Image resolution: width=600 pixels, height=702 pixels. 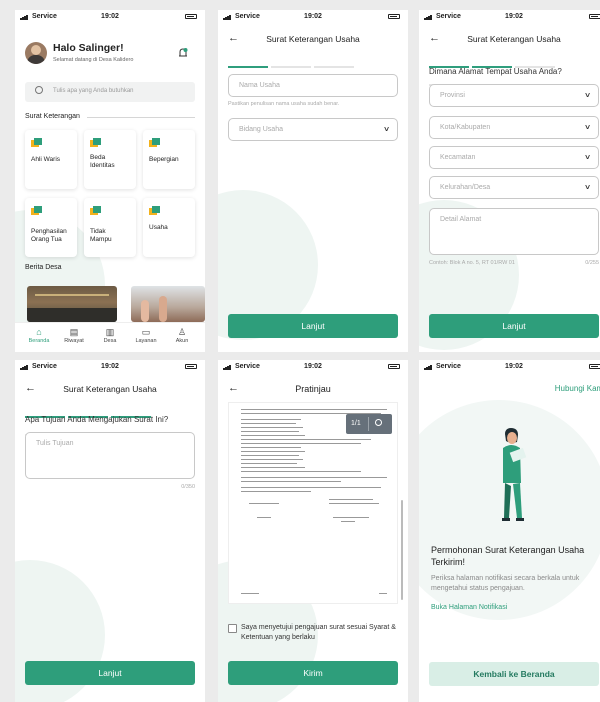 I want to click on submit-button: Kirim, so click(x=313, y=673).